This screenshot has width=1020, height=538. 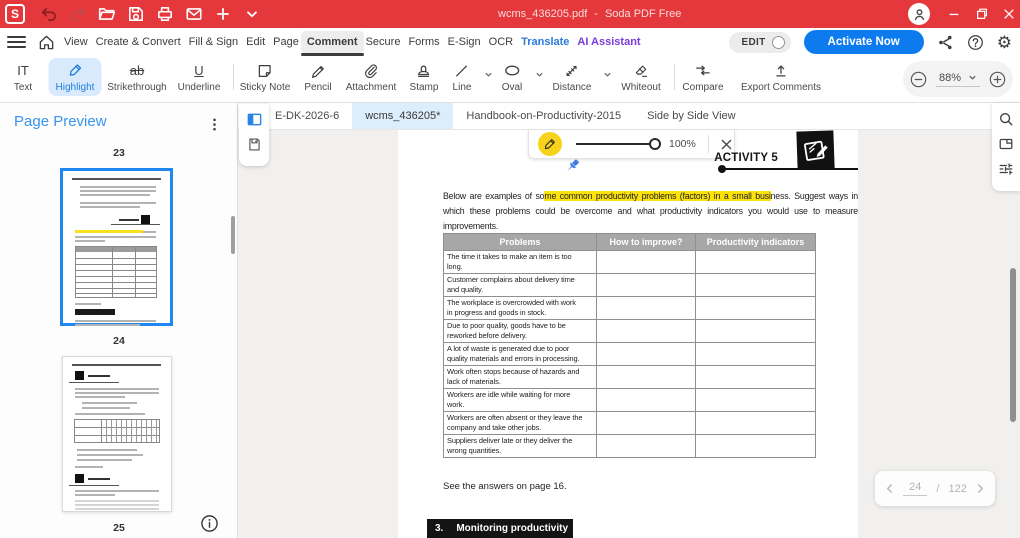 I want to click on highlighter-color-icon, so click(x=550, y=144).